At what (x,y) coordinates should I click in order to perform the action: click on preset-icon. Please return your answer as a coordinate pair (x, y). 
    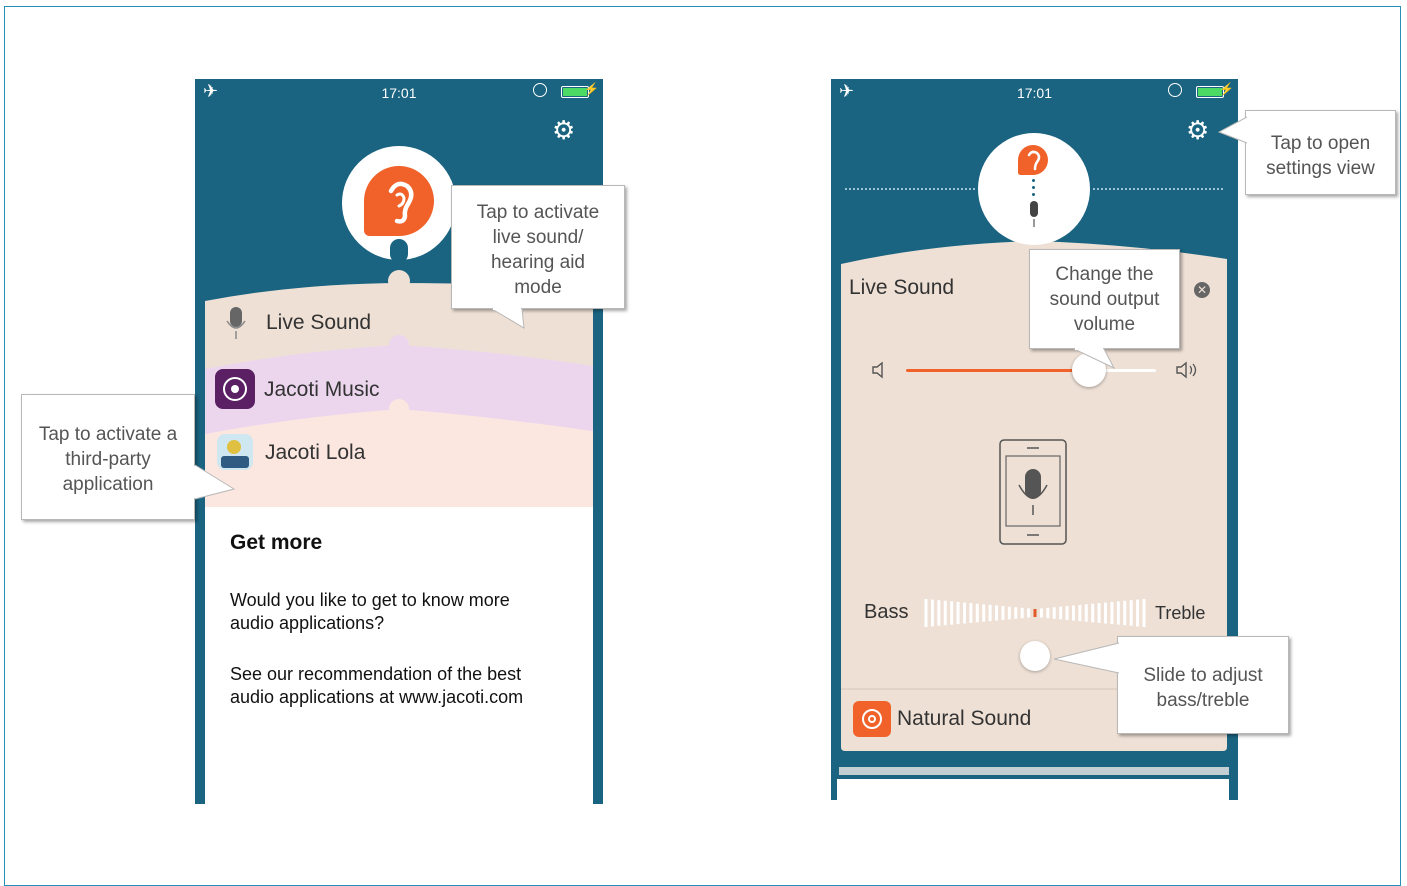
    Looking at the image, I should click on (872, 719).